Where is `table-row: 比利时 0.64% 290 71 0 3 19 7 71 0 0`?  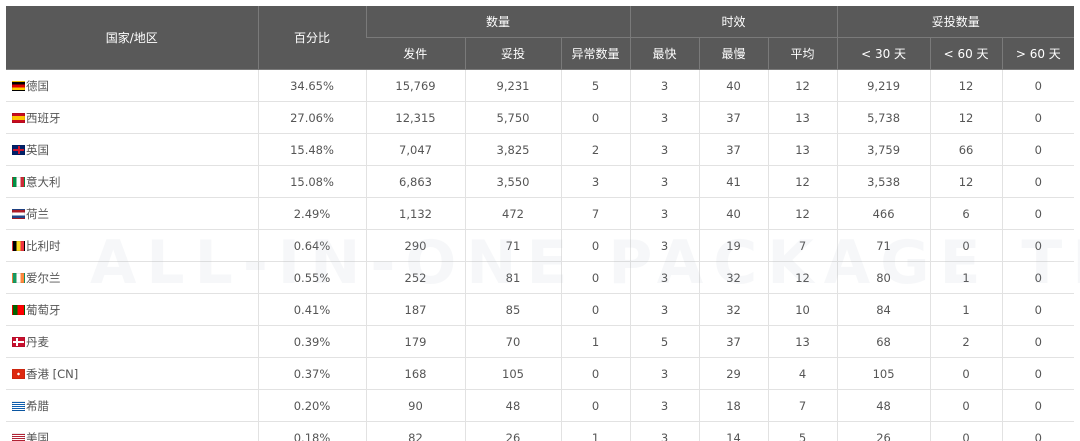 table-row: 比利时 0.64% 290 71 0 3 19 7 71 0 0 is located at coordinates (540, 245).